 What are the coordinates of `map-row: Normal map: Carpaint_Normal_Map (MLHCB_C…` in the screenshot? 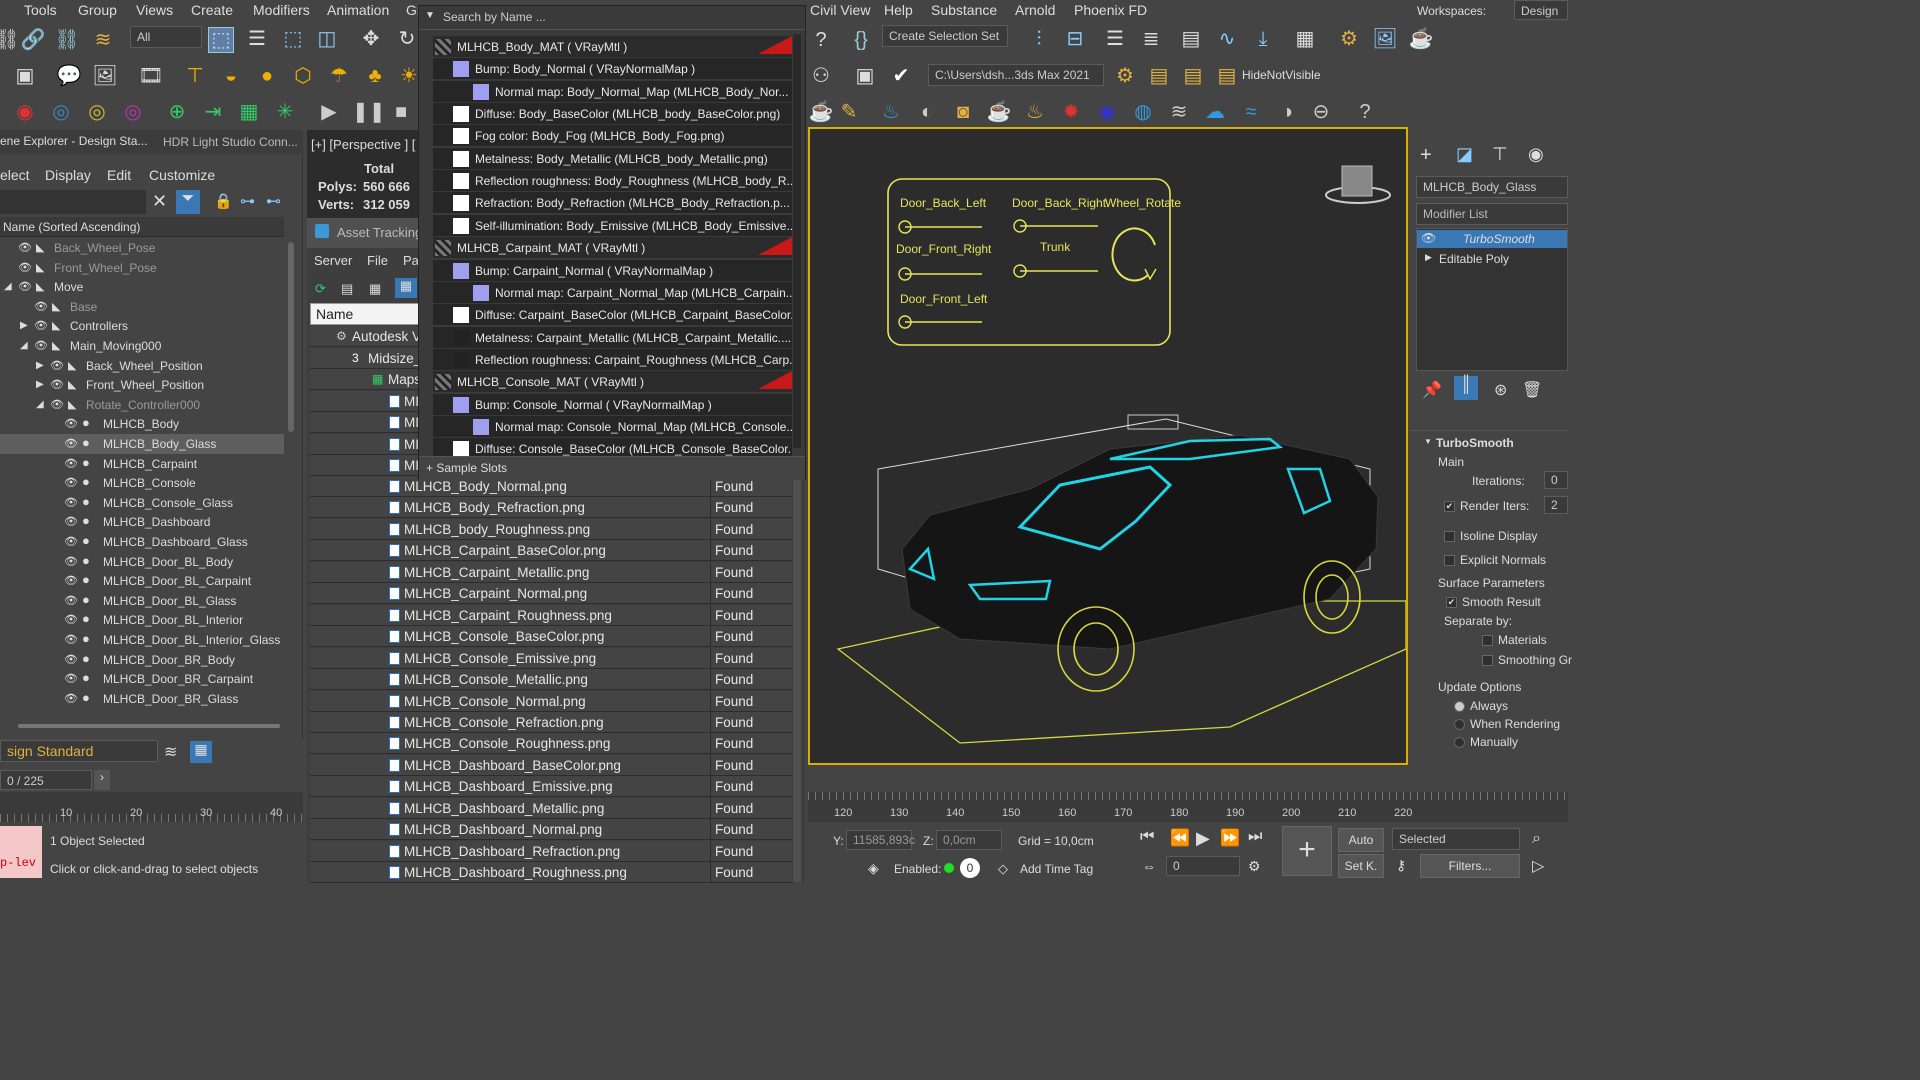 It's located at (612, 292).